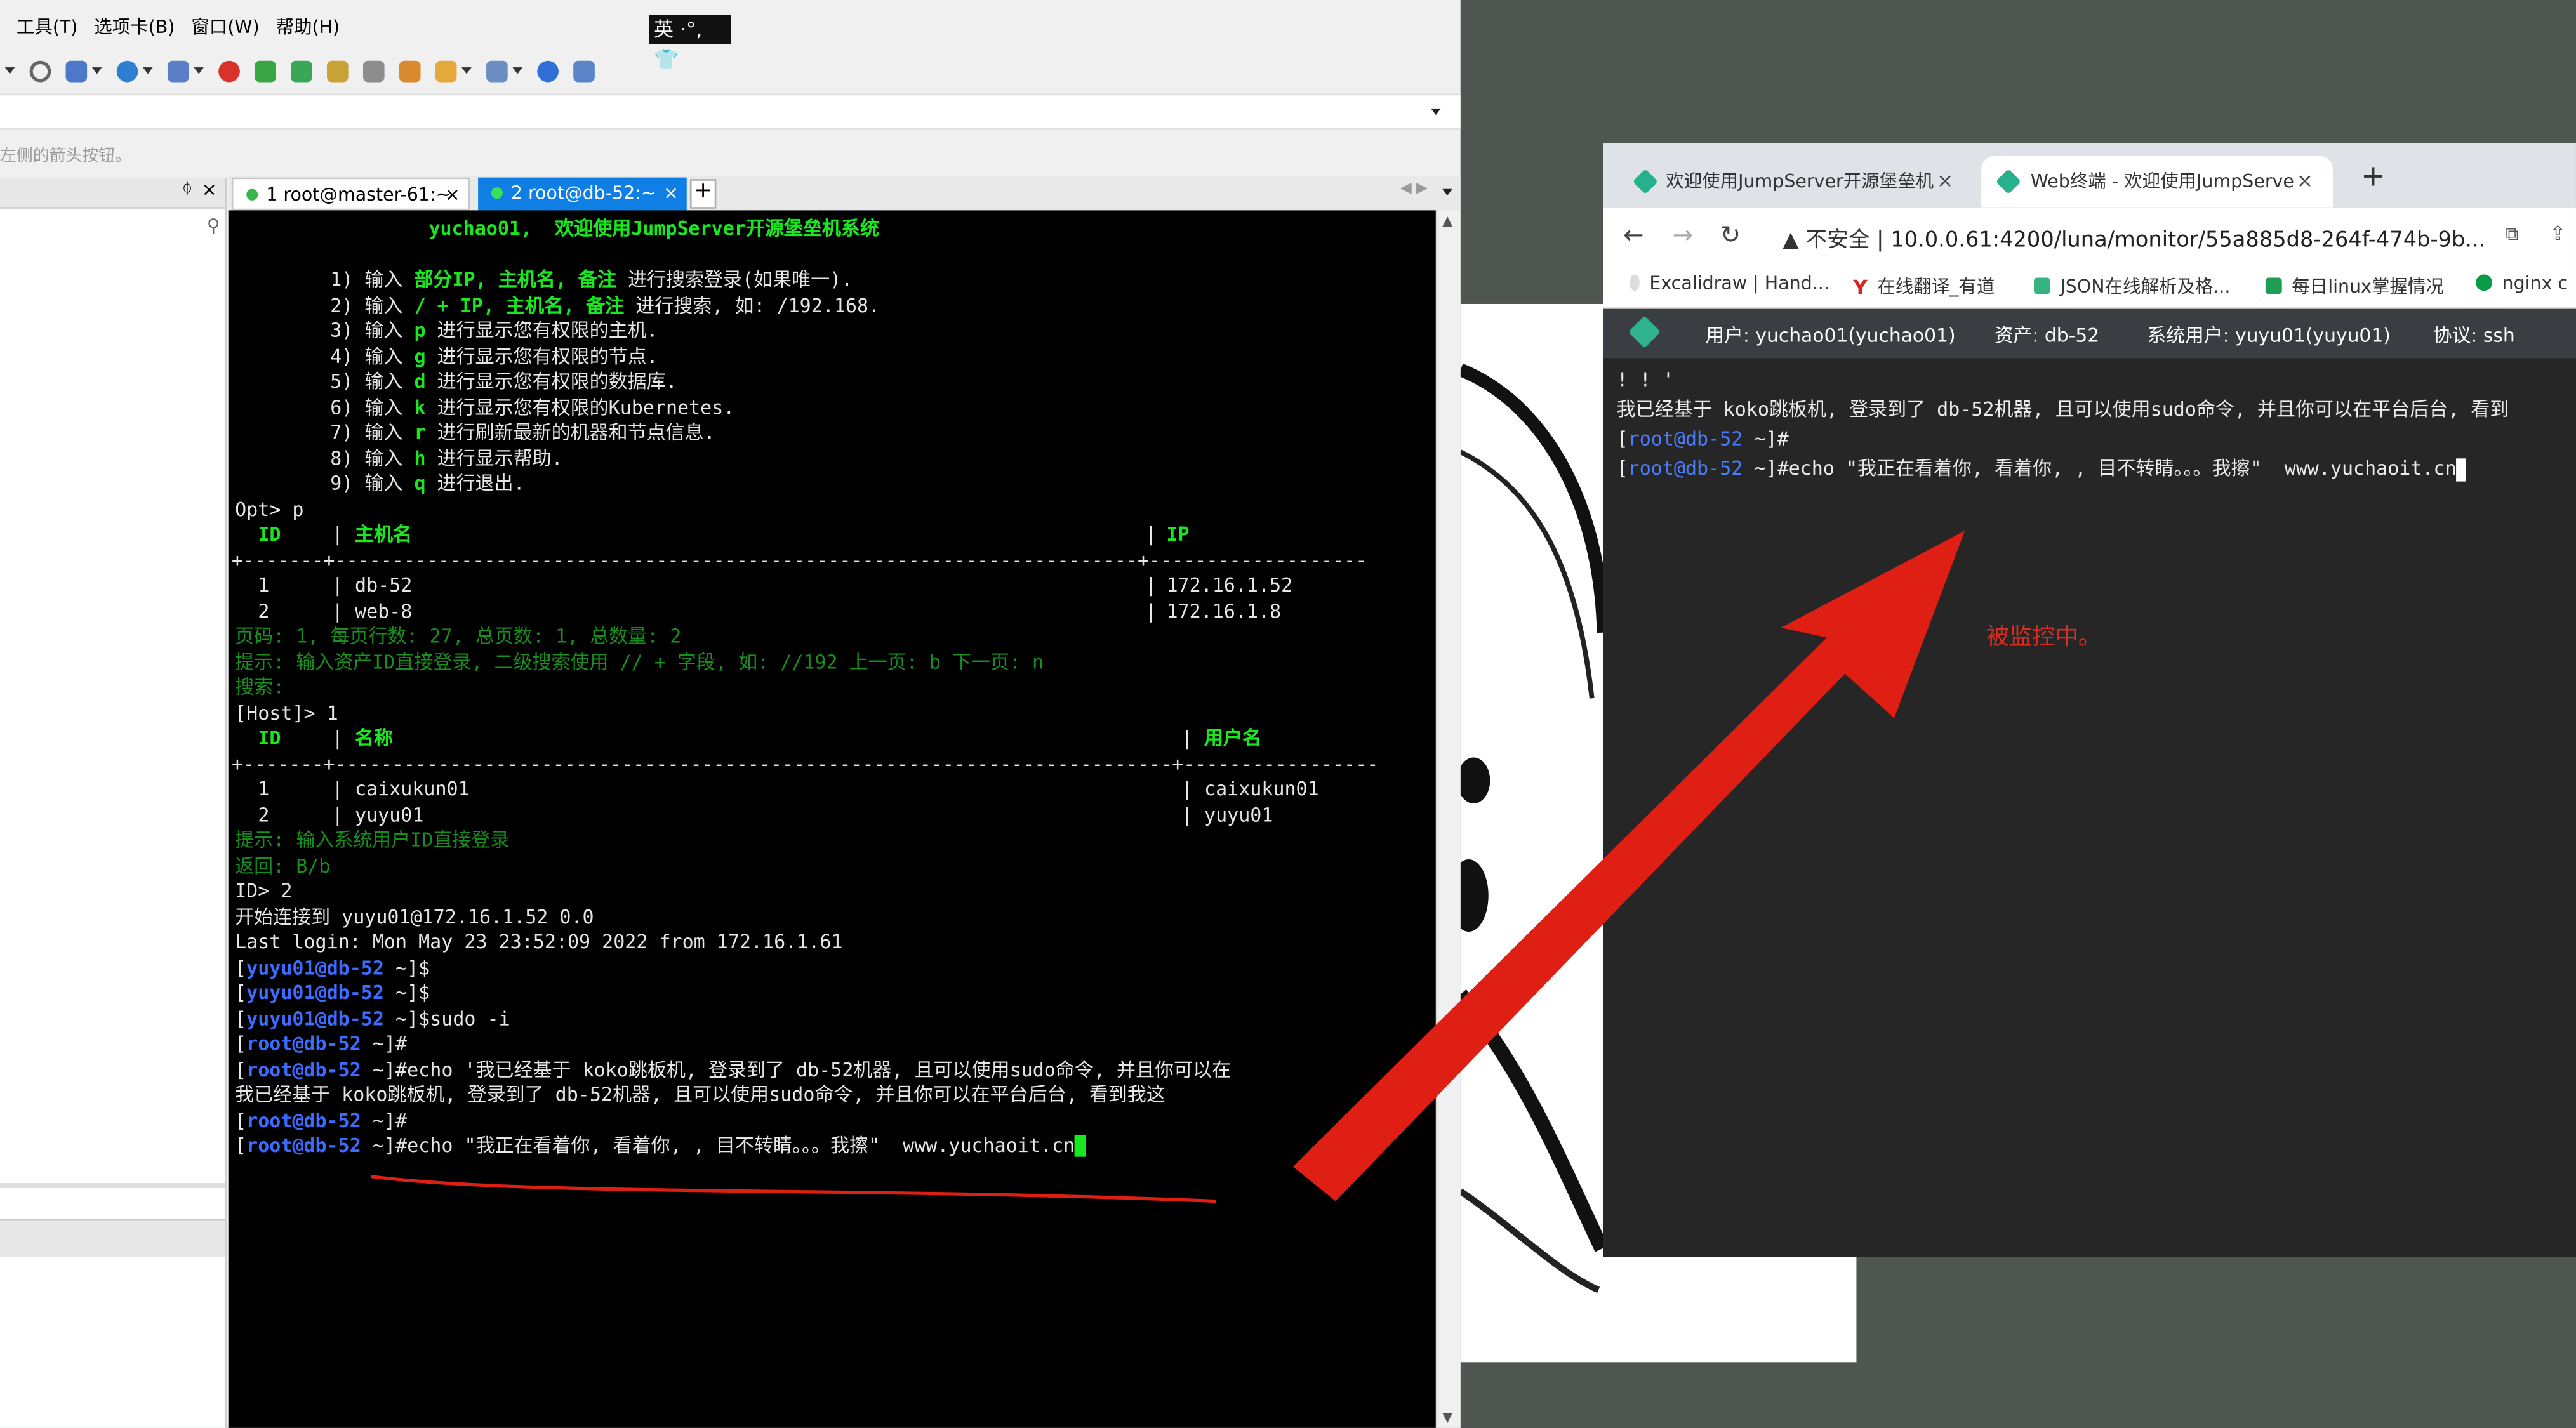 The height and width of the screenshot is (1428, 2576). What do you see at coordinates (2044, 637) in the screenshot?
I see `monitoring-annotation: 被监控中。` at bounding box center [2044, 637].